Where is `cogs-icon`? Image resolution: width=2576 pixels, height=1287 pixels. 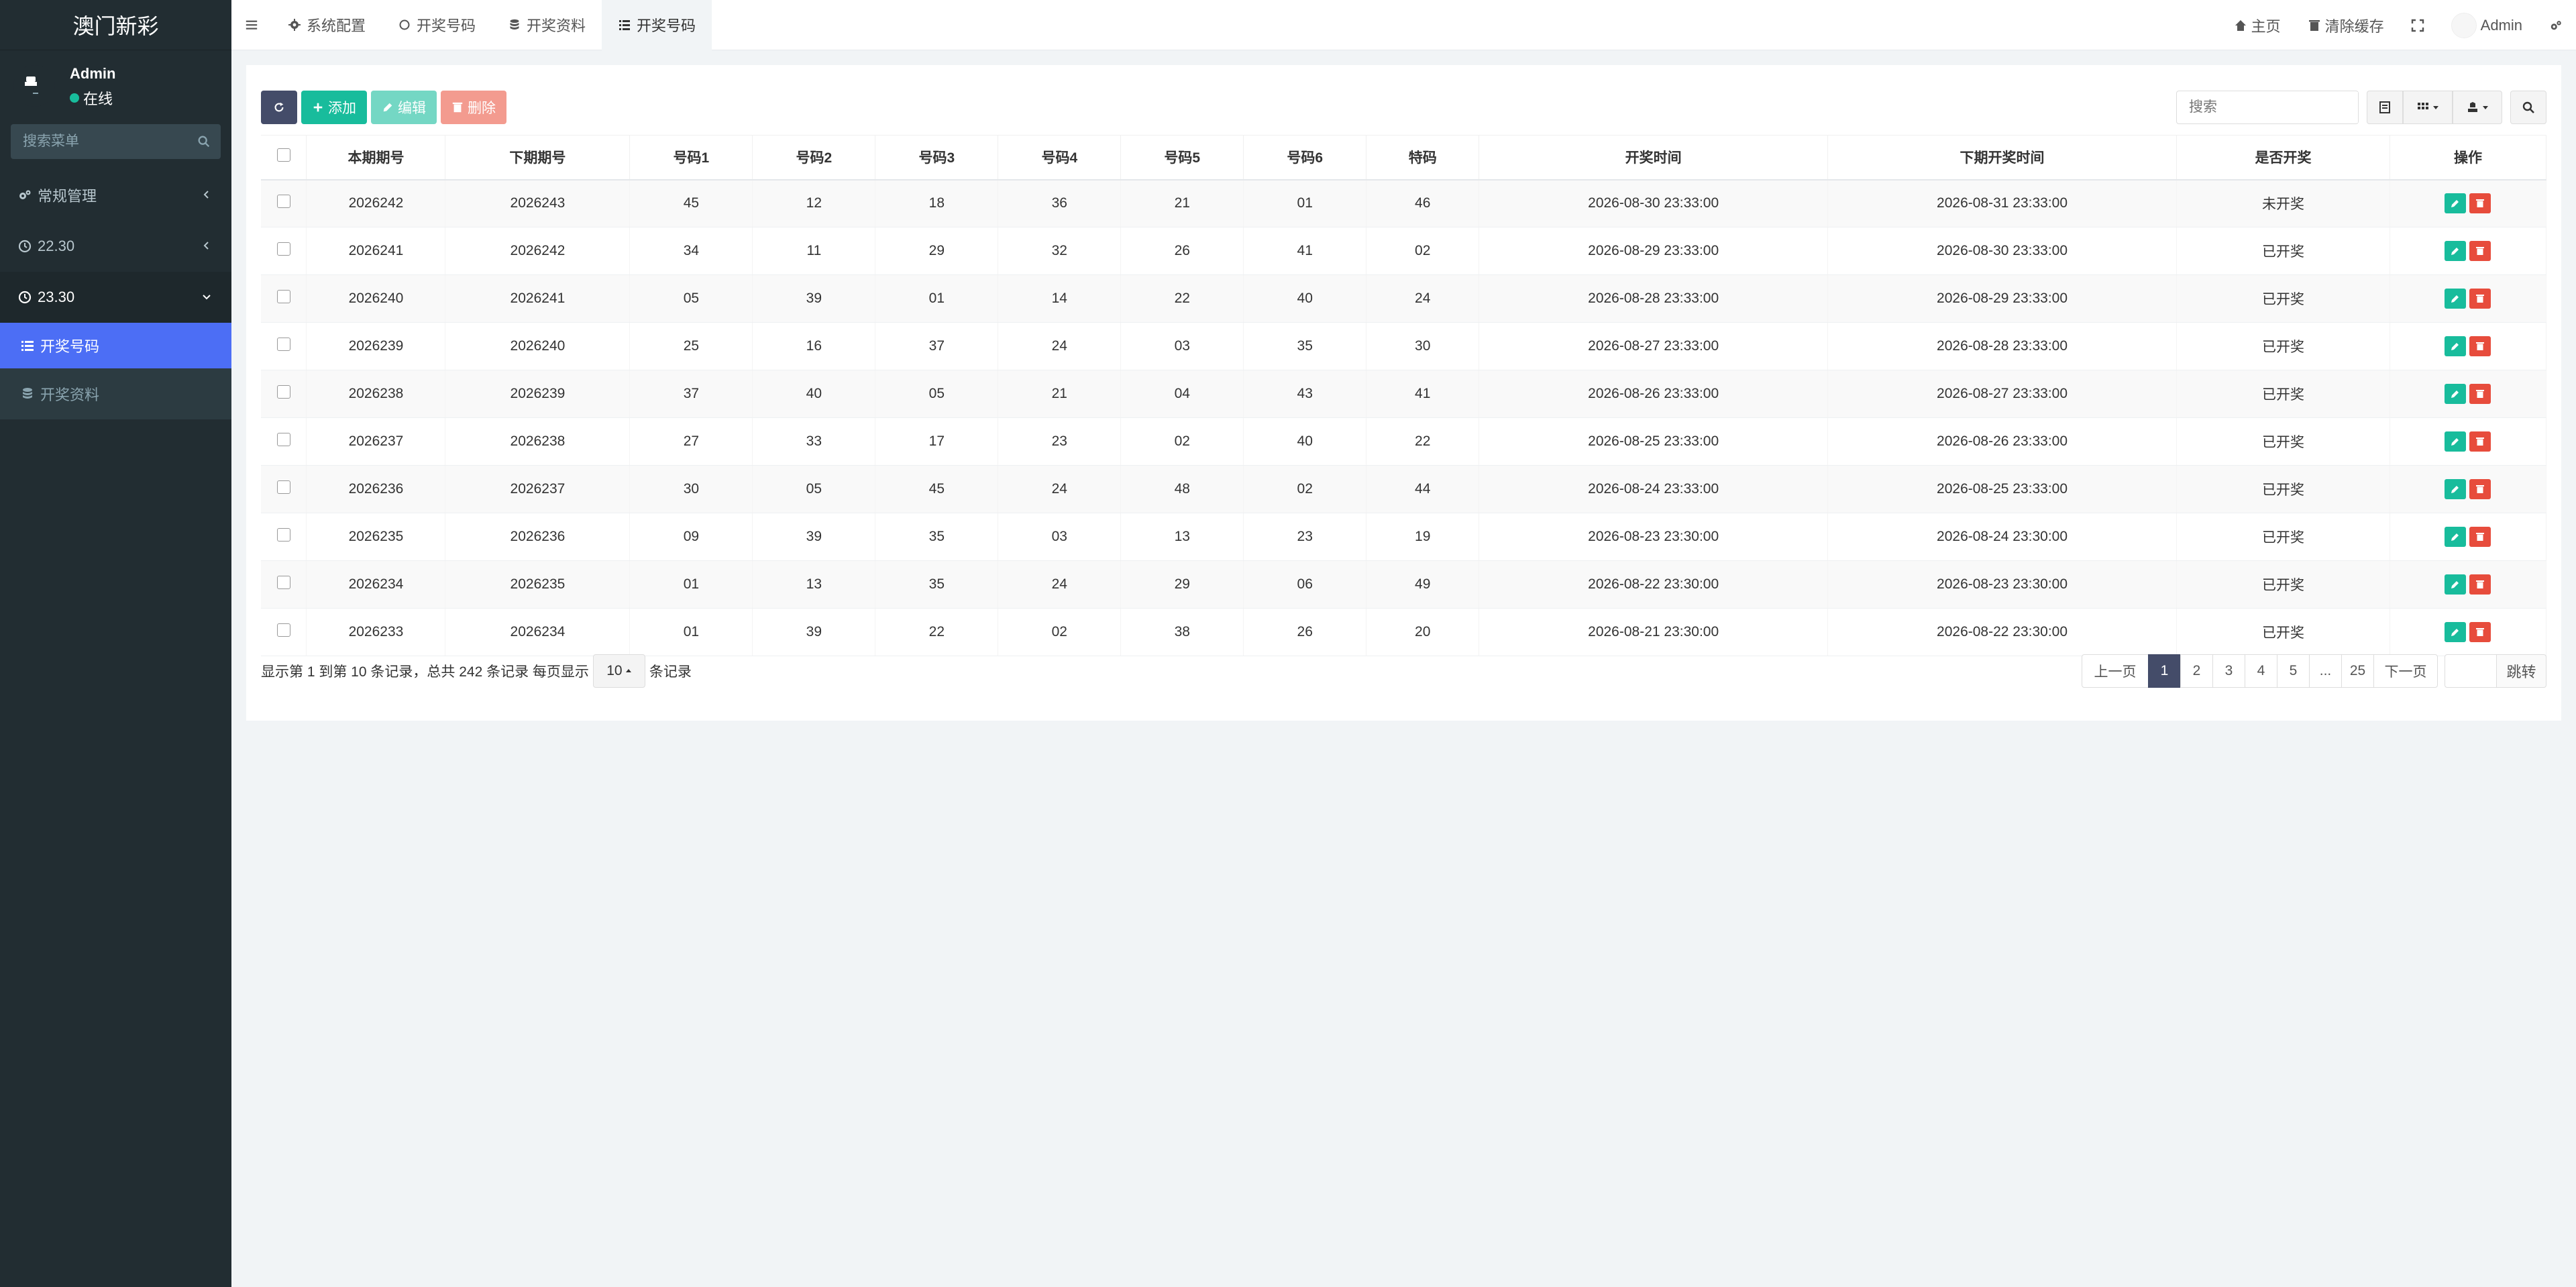 cogs-icon is located at coordinates (2556, 25).